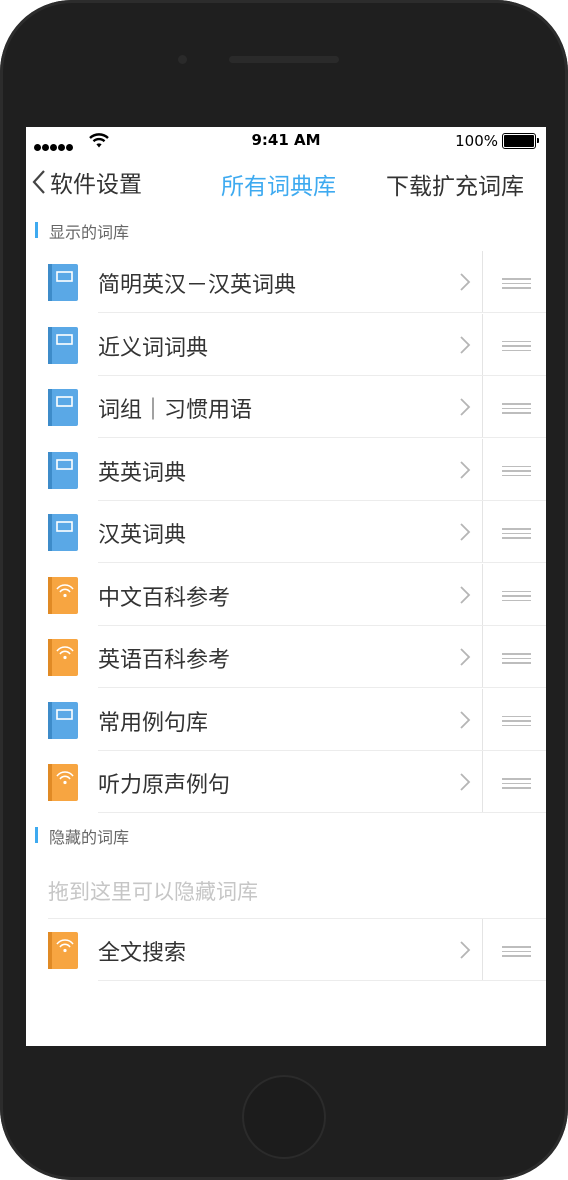 This screenshot has width=568, height=1180. Describe the element at coordinates (38, 182) in the screenshot. I see `chevron-left-icon` at that location.